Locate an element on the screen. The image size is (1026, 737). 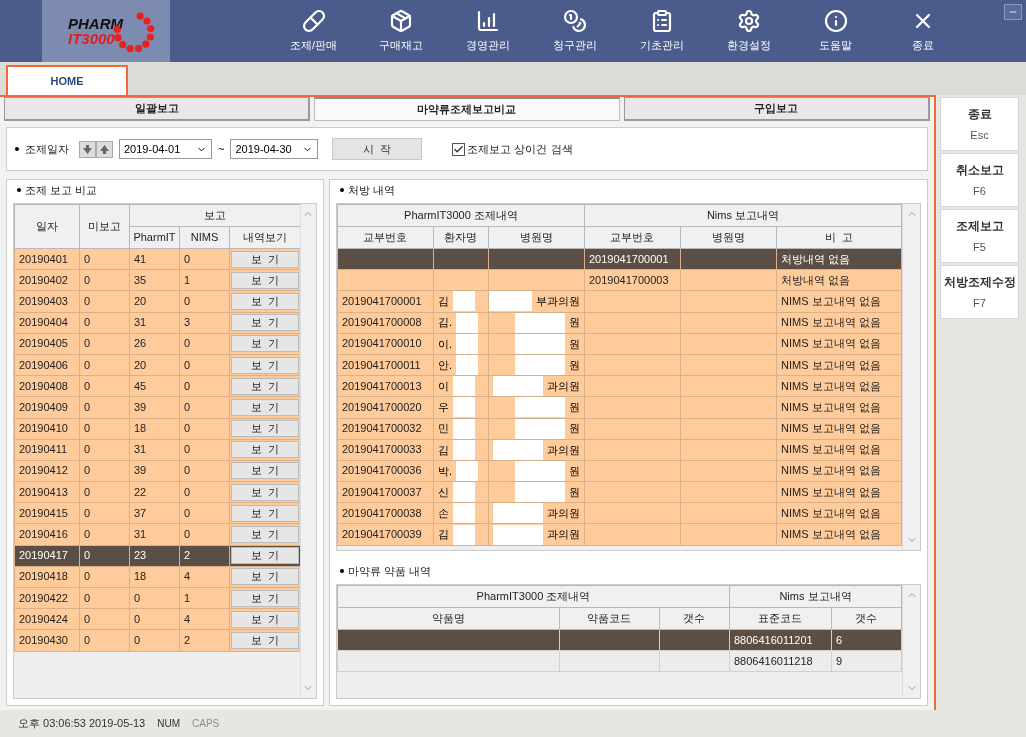
table-row: 20190404 0 31 3 보 기 is located at coordinates (157, 323).